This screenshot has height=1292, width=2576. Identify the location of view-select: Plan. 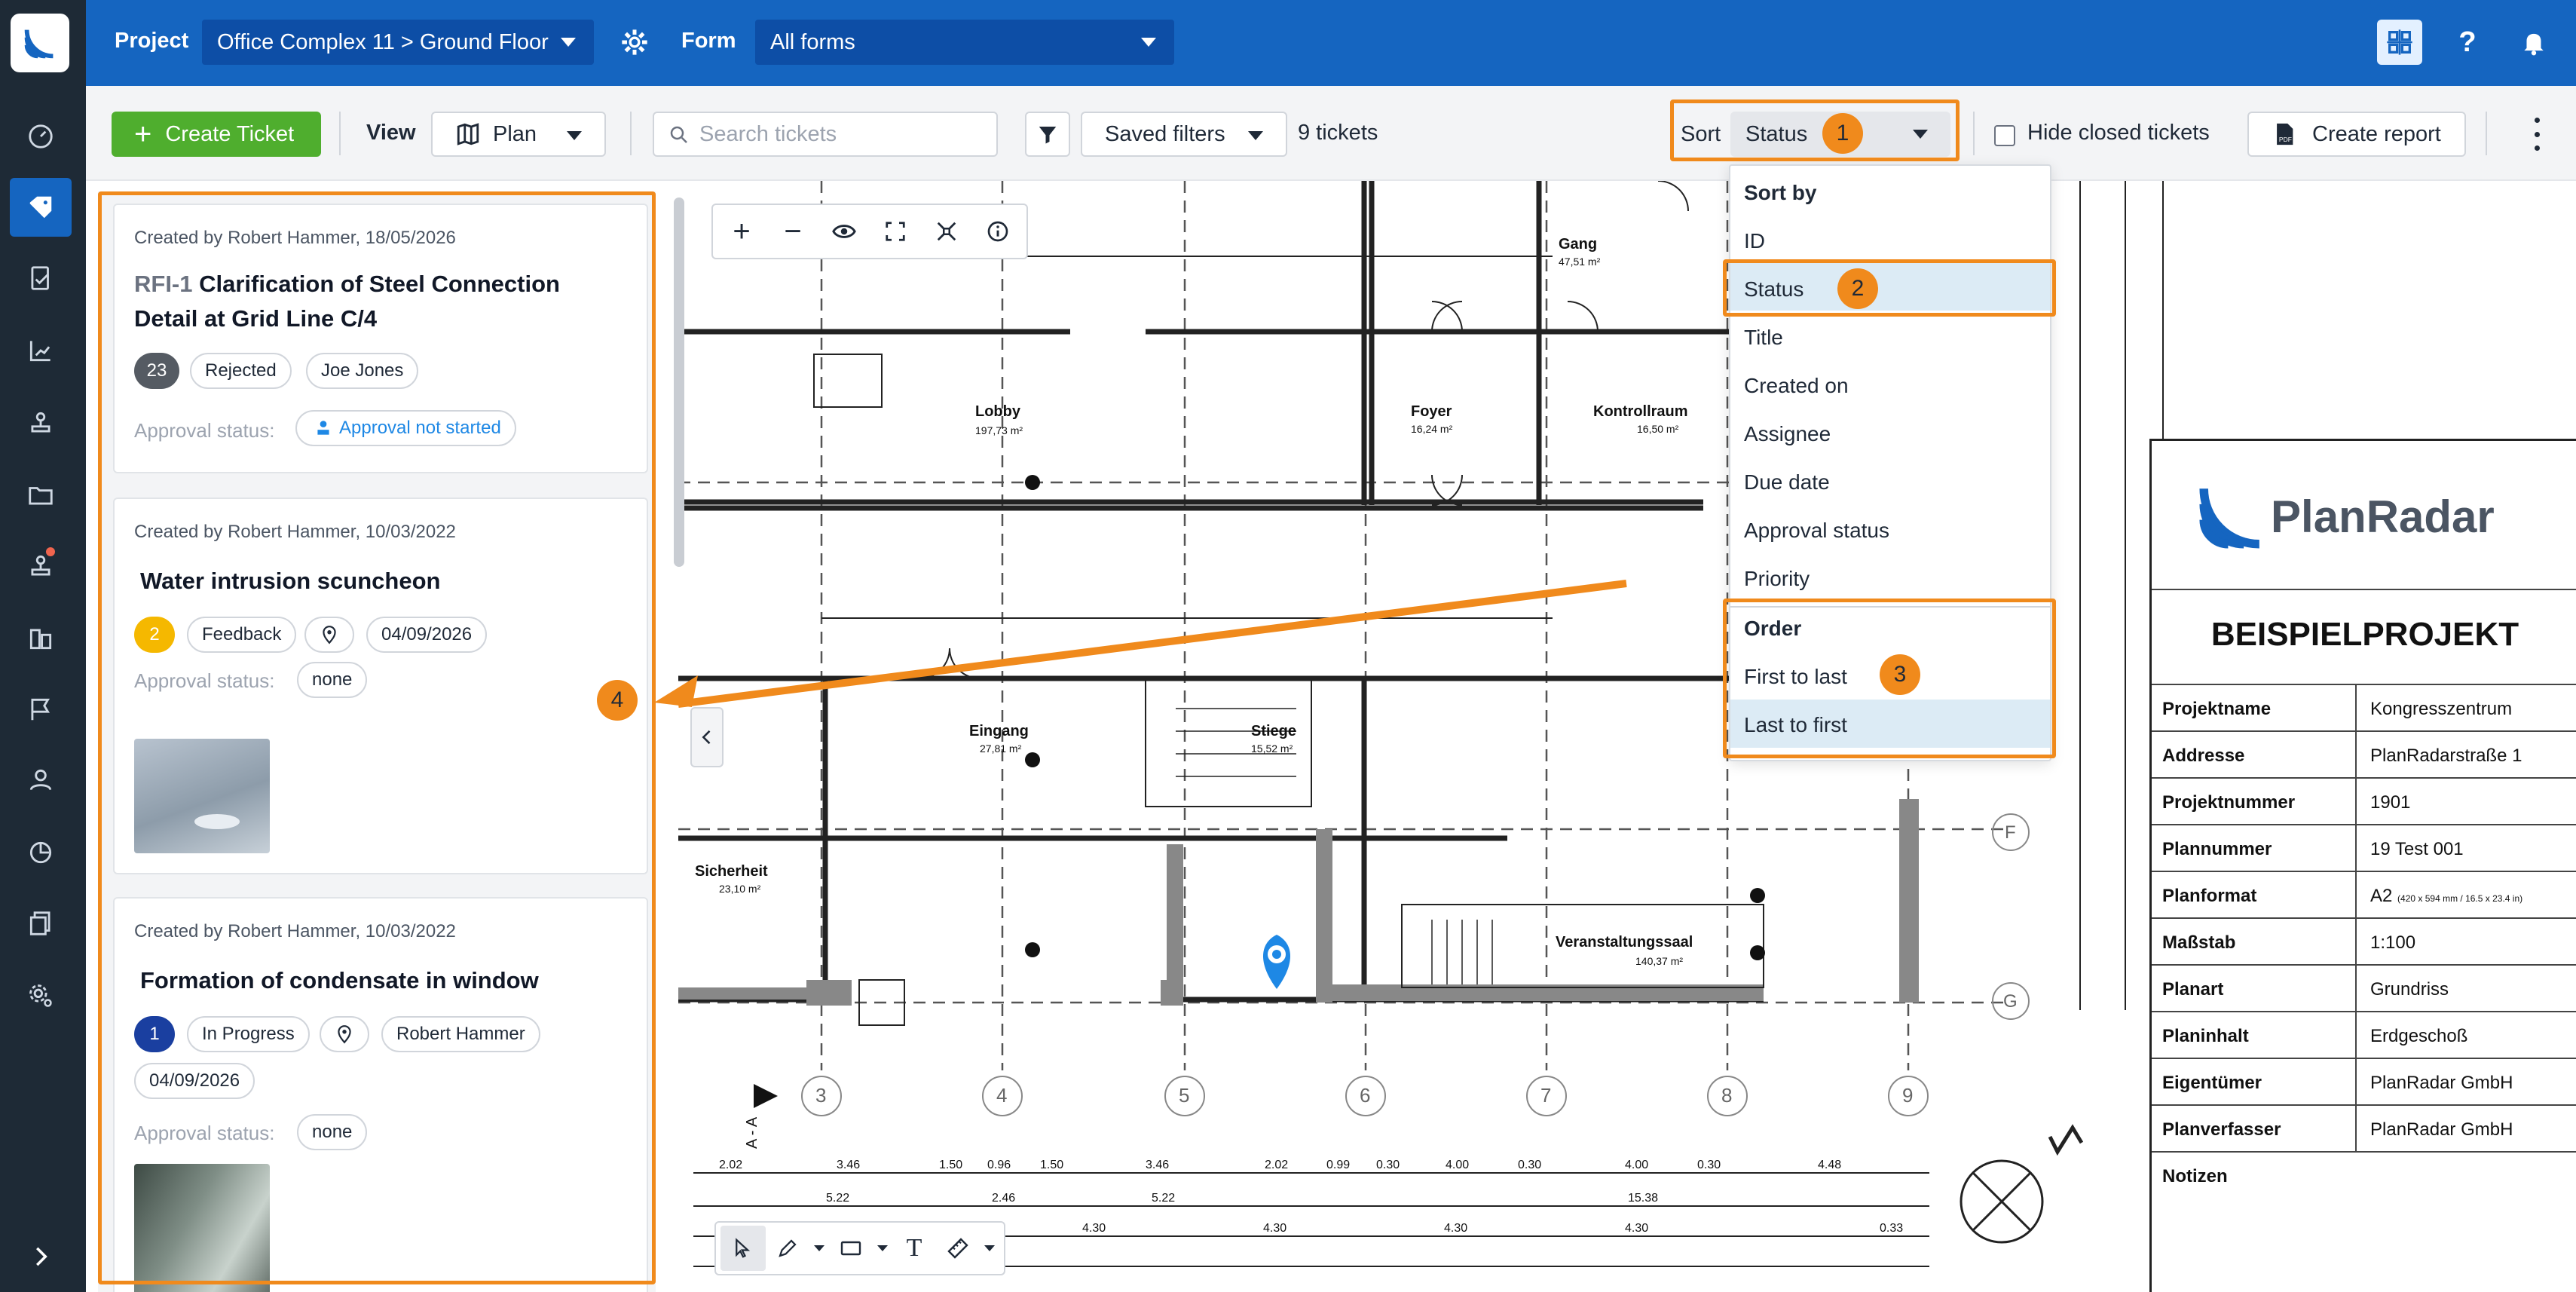
(519, 134).